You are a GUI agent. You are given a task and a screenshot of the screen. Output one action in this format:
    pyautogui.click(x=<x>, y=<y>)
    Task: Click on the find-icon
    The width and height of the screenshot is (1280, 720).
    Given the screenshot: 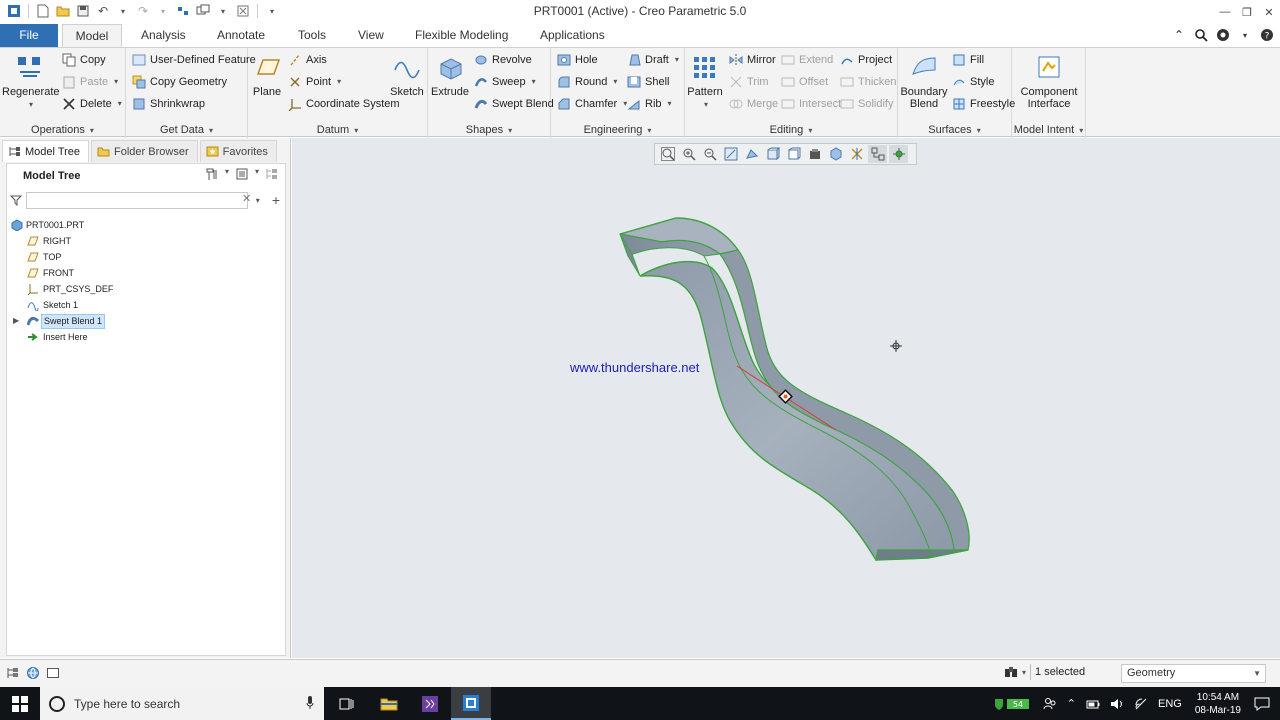 What is the action you would take?
    pyautogui.click(x=1011, y=672)
    